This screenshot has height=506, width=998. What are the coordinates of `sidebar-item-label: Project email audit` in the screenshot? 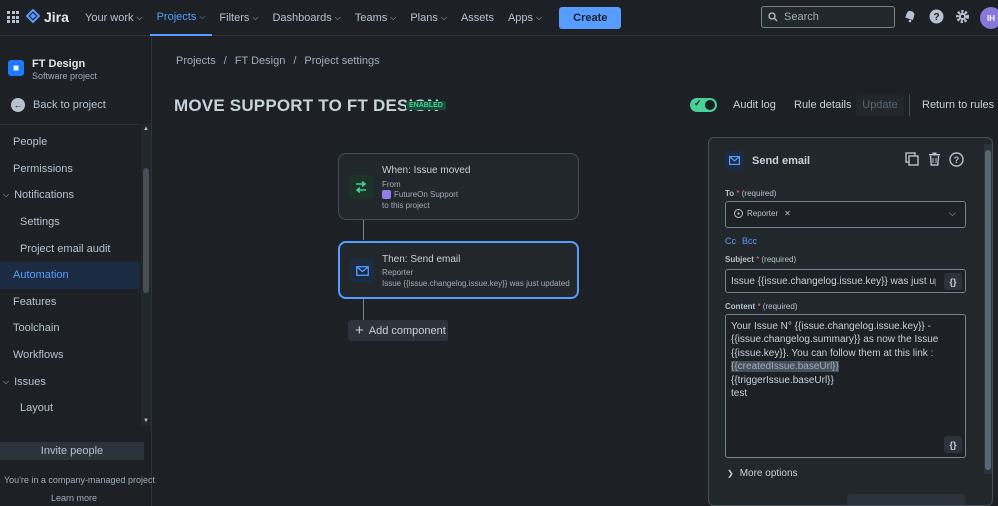 It's located at (65, 248).